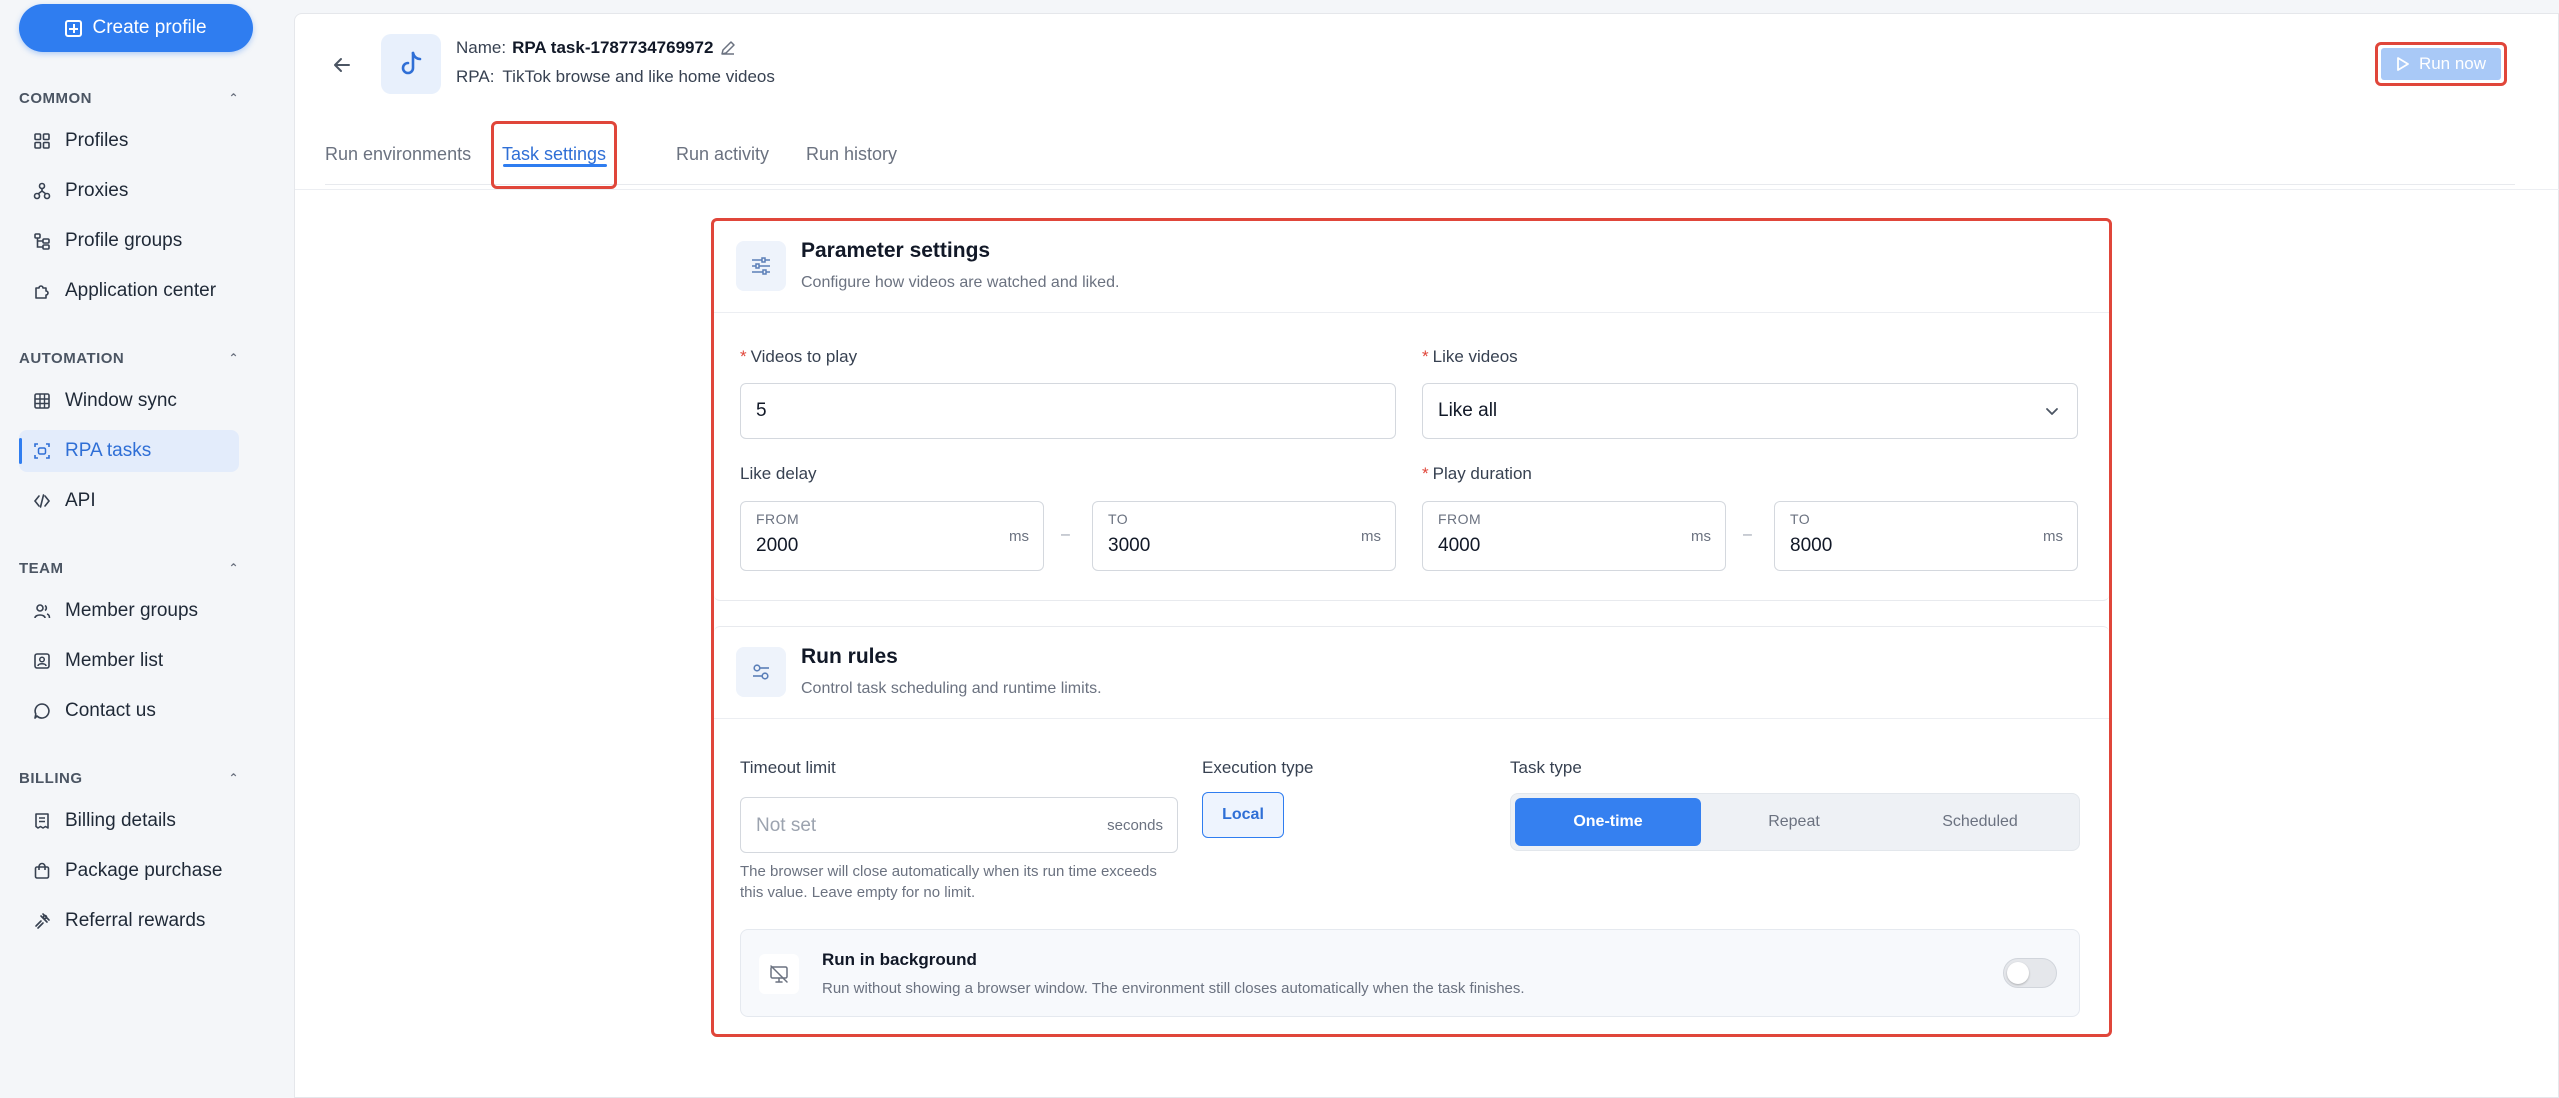  Describe the element at coordinates (129, 141) in the screenshot. I see `sidebar-item-profiles: Profiles` at that location.